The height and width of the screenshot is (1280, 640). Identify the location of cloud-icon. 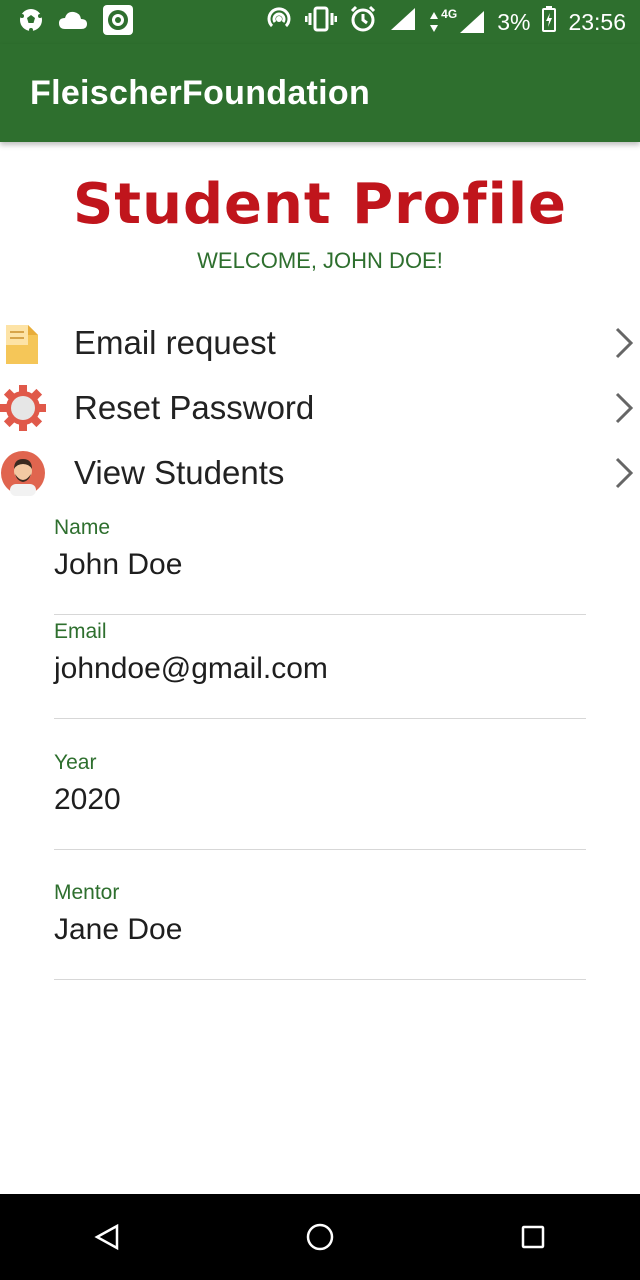
(73, 22).